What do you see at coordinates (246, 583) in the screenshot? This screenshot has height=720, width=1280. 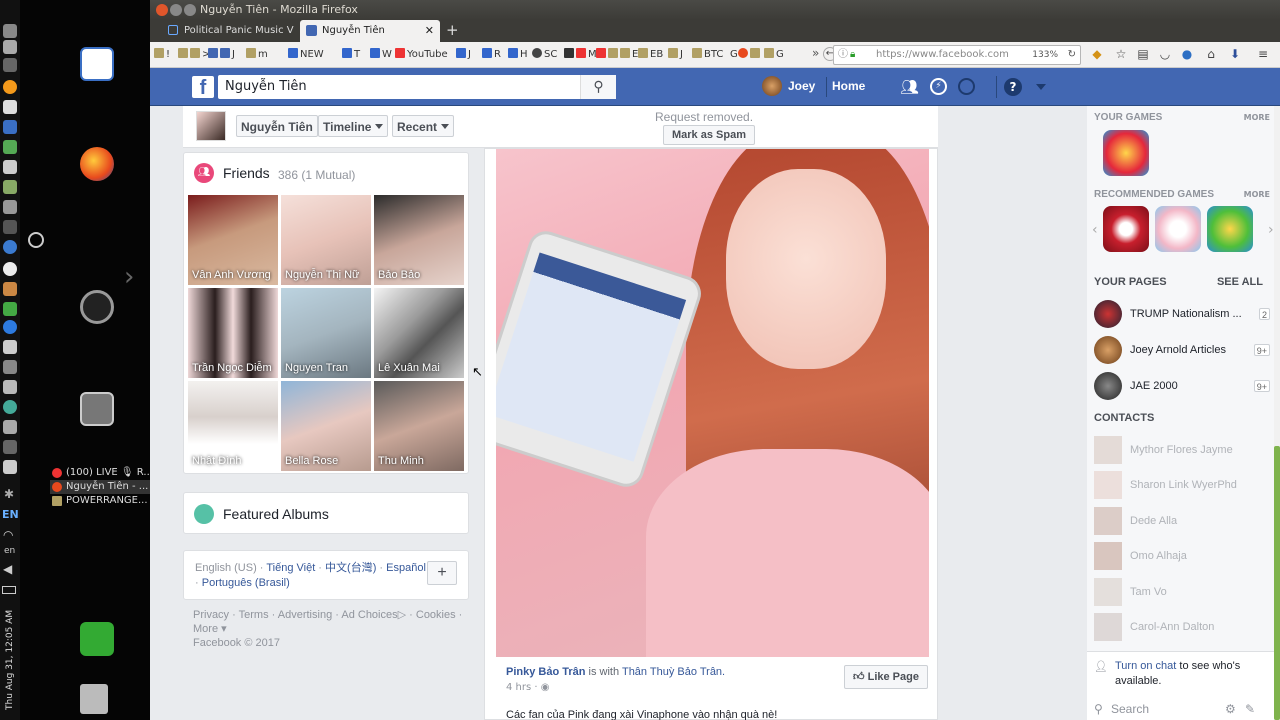 I see `language-link: Português (Brasil)` at bounding box center [246, 583].